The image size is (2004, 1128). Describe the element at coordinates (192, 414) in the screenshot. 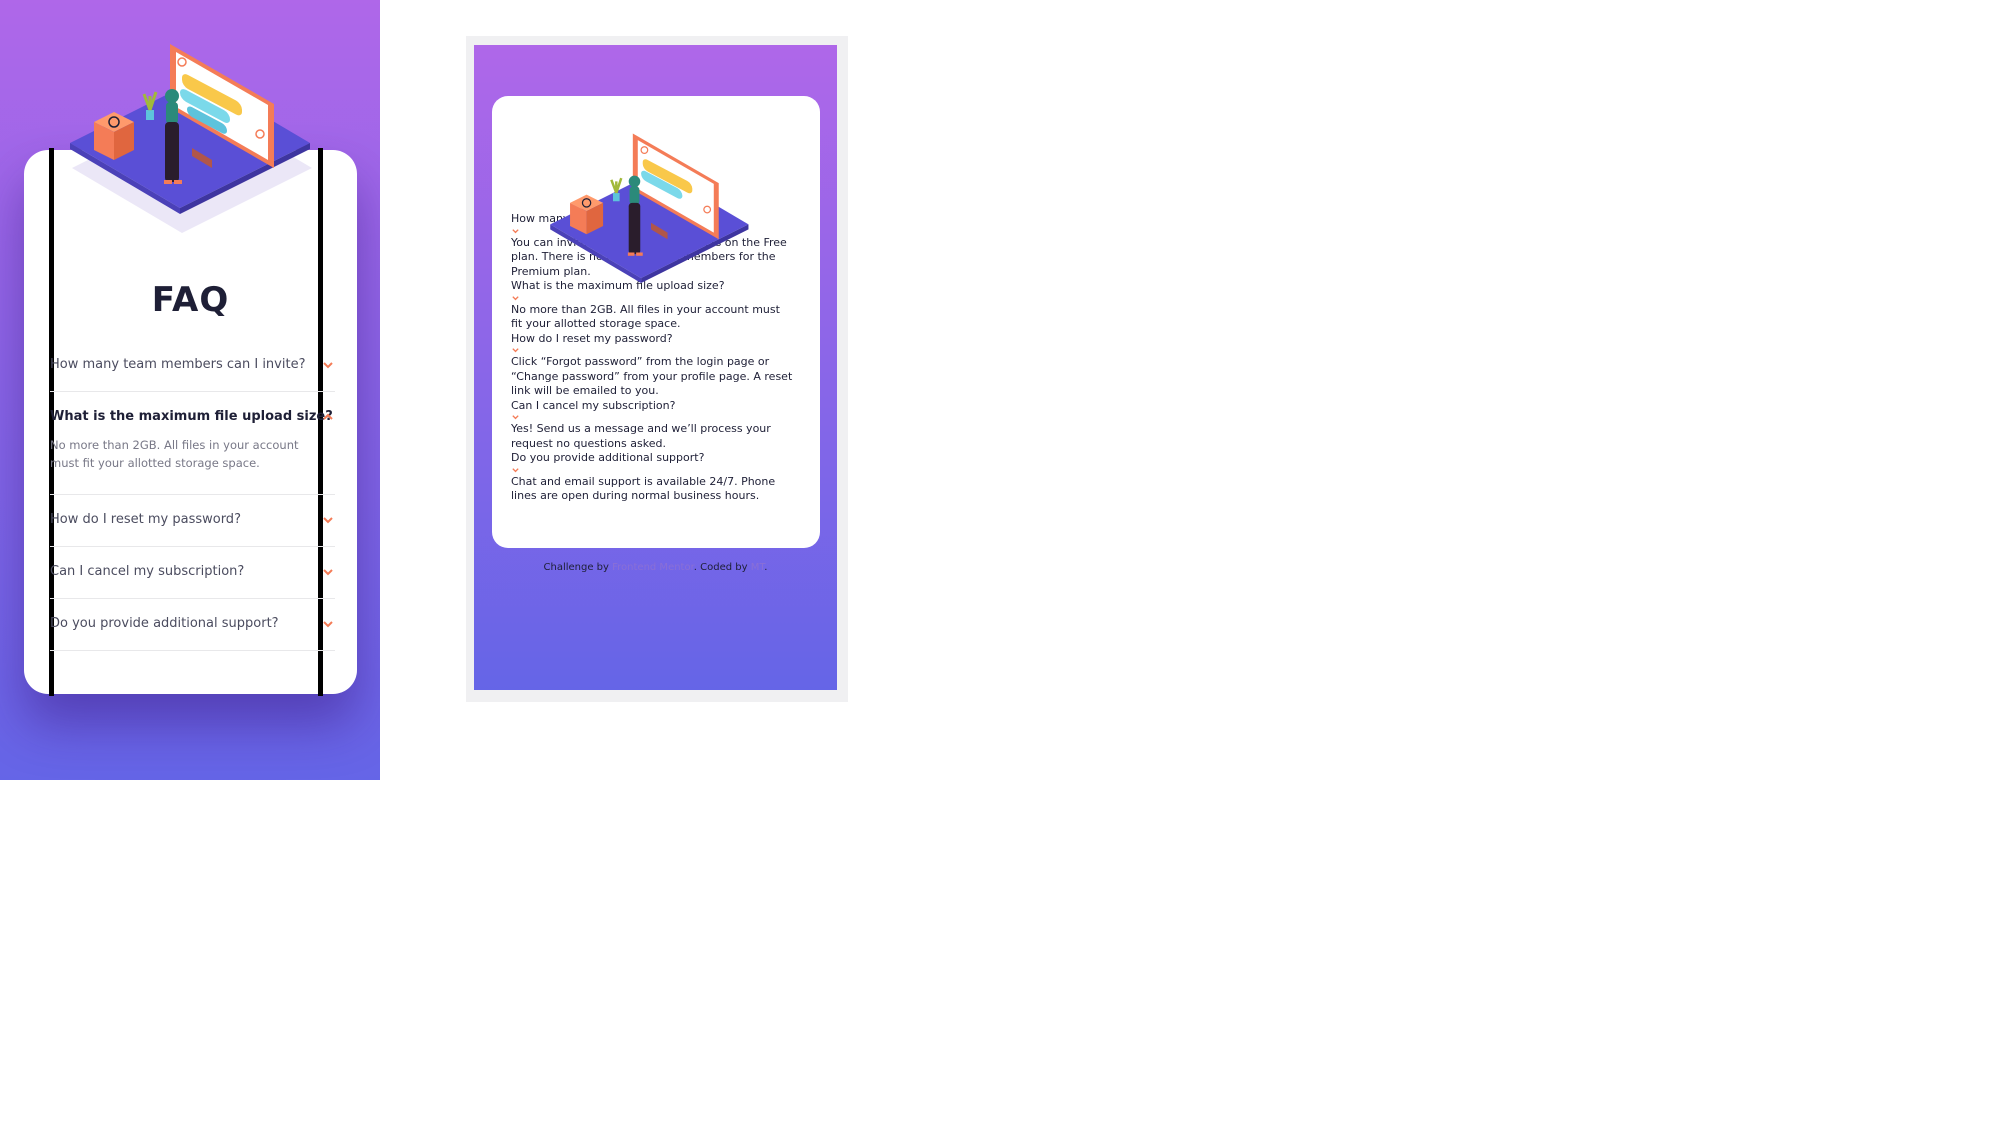

I see `accordion-question: What is the maximum file upload size?` at that location.